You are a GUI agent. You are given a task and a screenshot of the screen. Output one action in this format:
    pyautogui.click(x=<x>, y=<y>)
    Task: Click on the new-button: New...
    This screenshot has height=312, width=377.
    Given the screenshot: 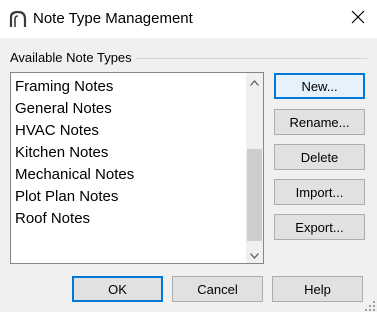 What is the action you would take?
    pyautogui.click(x=319, y=86)
    